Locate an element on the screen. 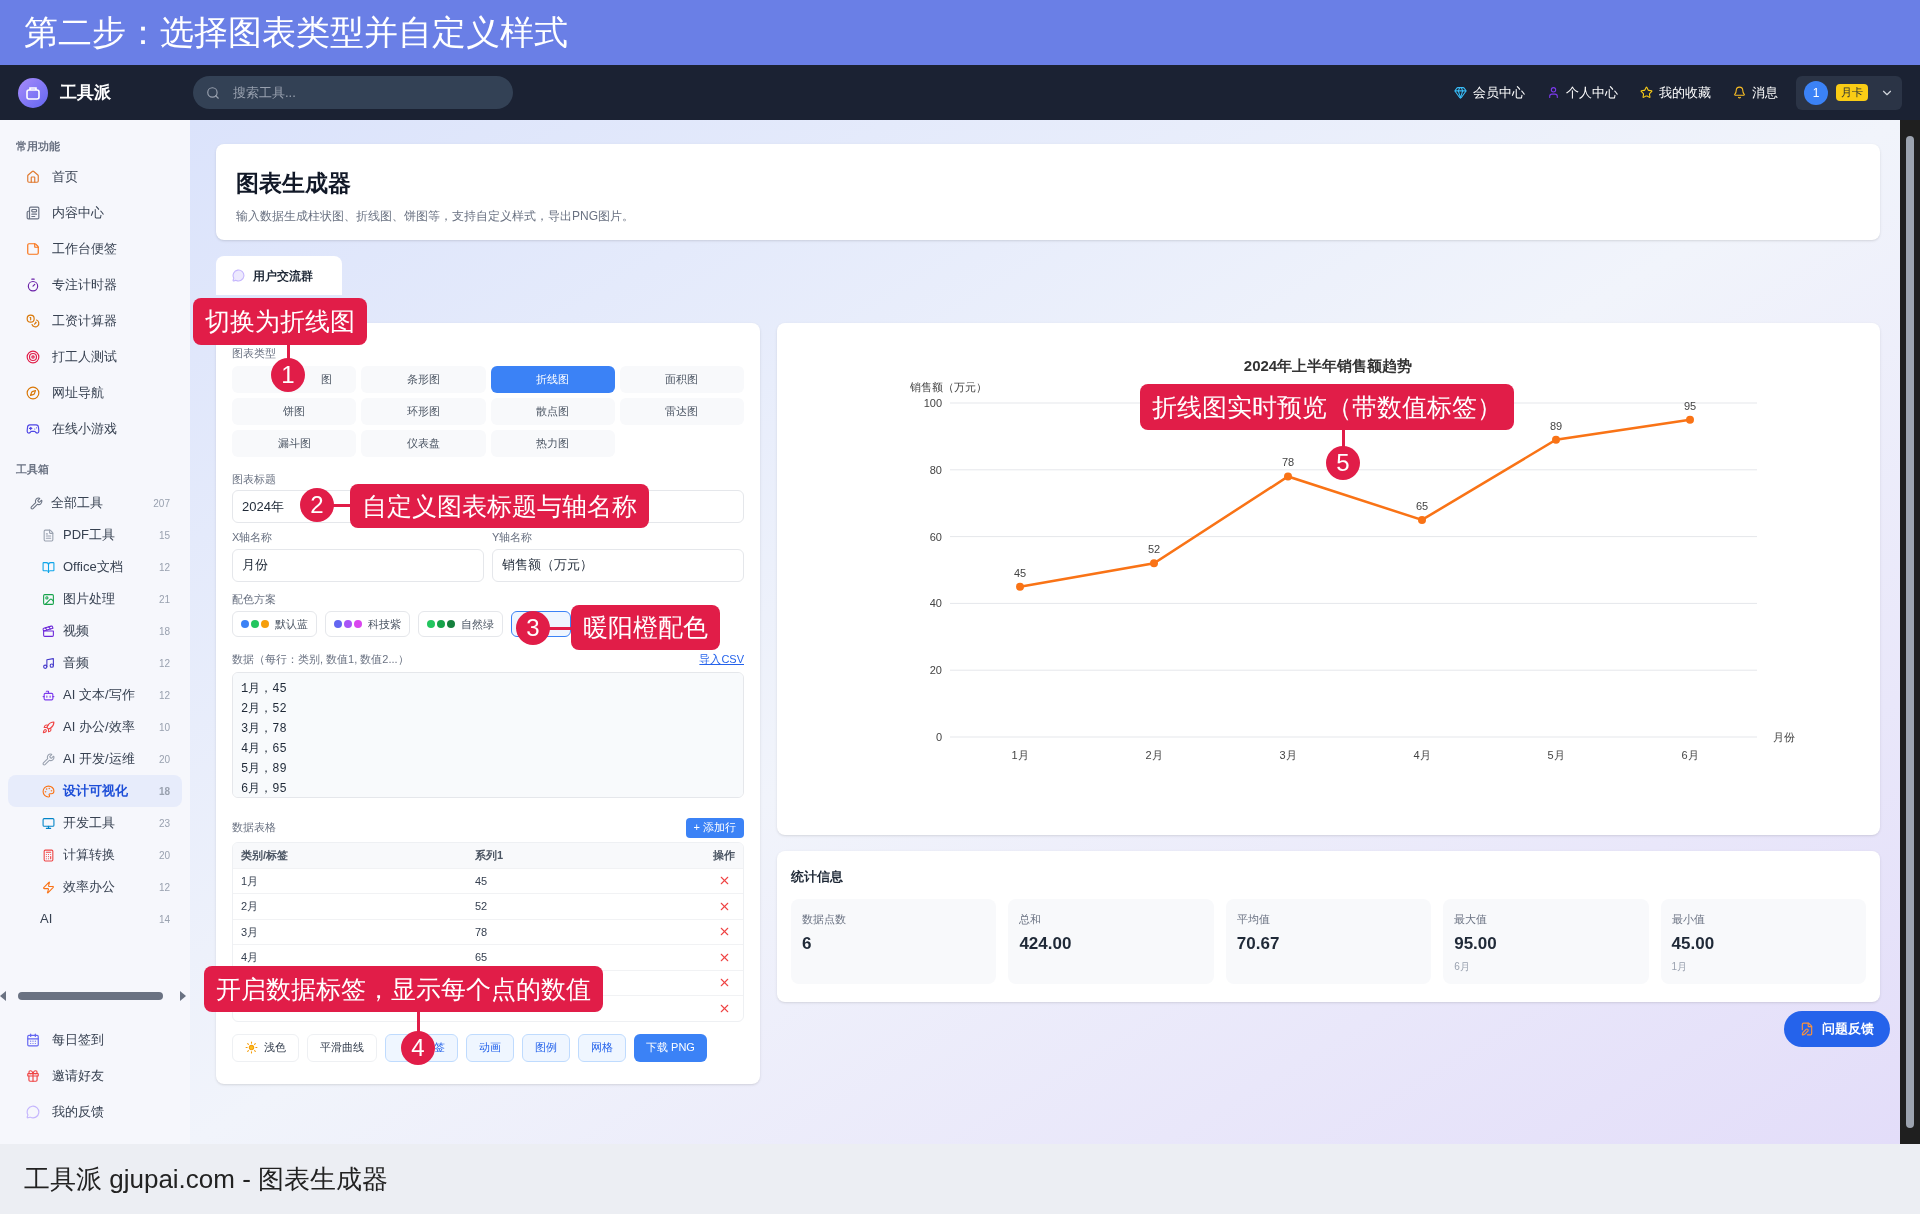  field-label: 配色方案 is located at coordinates (254, 599).